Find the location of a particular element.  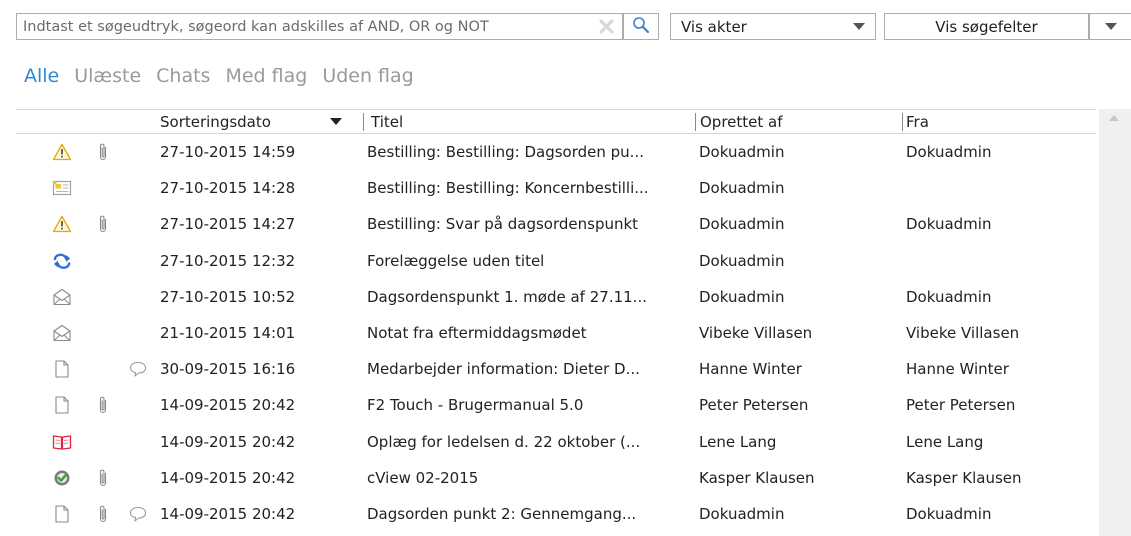

tab-med-flag: Med flag is located at coordinates (266, 76).